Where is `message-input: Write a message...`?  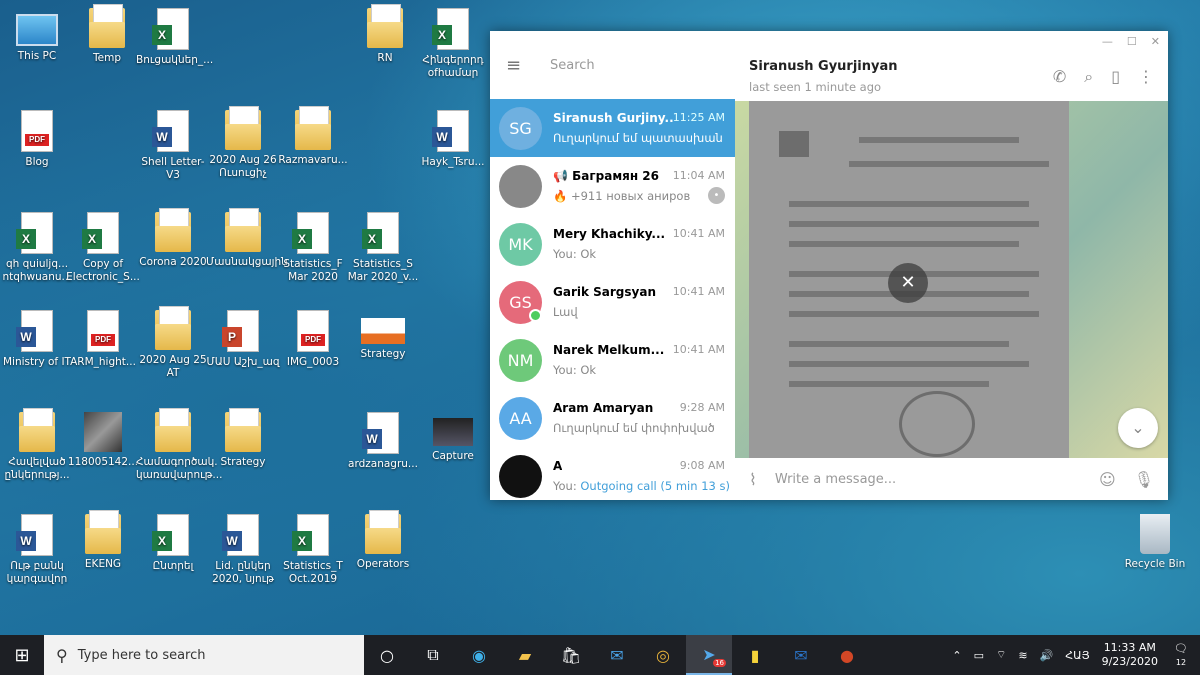
message-input: Write a message... is located at coordinates (937, 479).